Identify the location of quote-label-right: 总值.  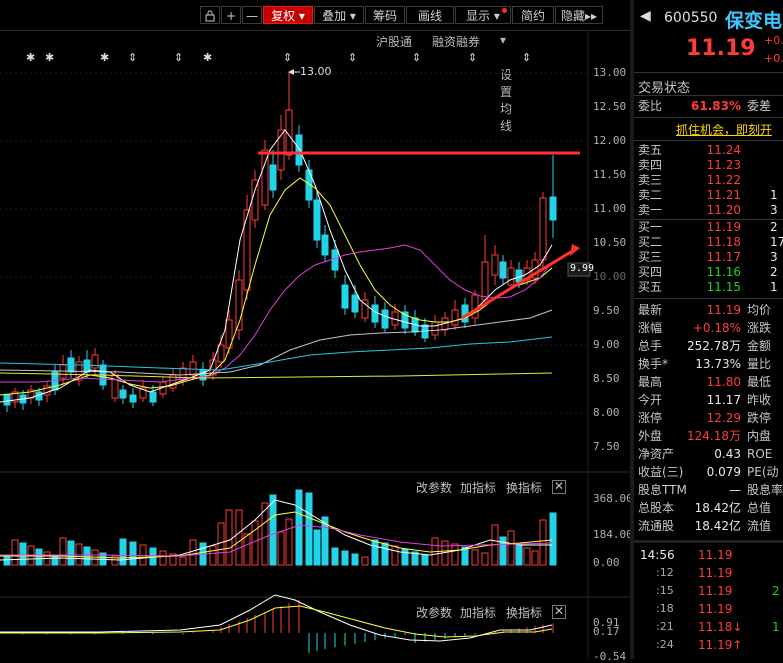
(759, 508).